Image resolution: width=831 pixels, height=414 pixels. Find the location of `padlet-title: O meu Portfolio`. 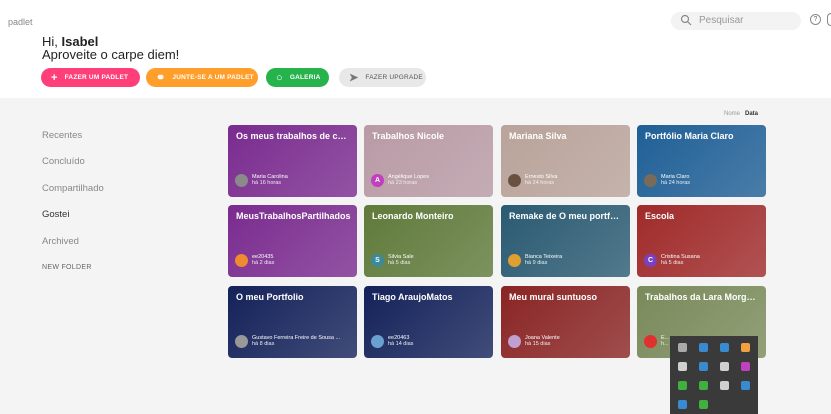

padlet-title: O meu Portfolio is located at coordinates (270, 297).